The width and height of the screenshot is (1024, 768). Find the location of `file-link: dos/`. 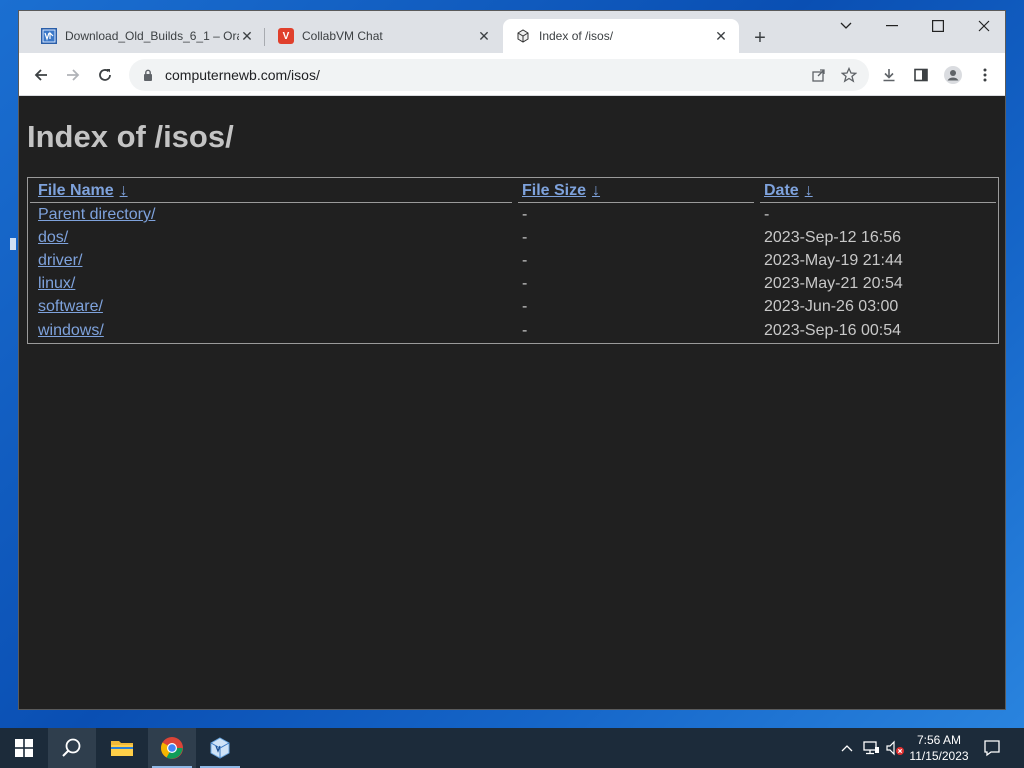

file-link: dos/ is located at coordinates (53, 237).